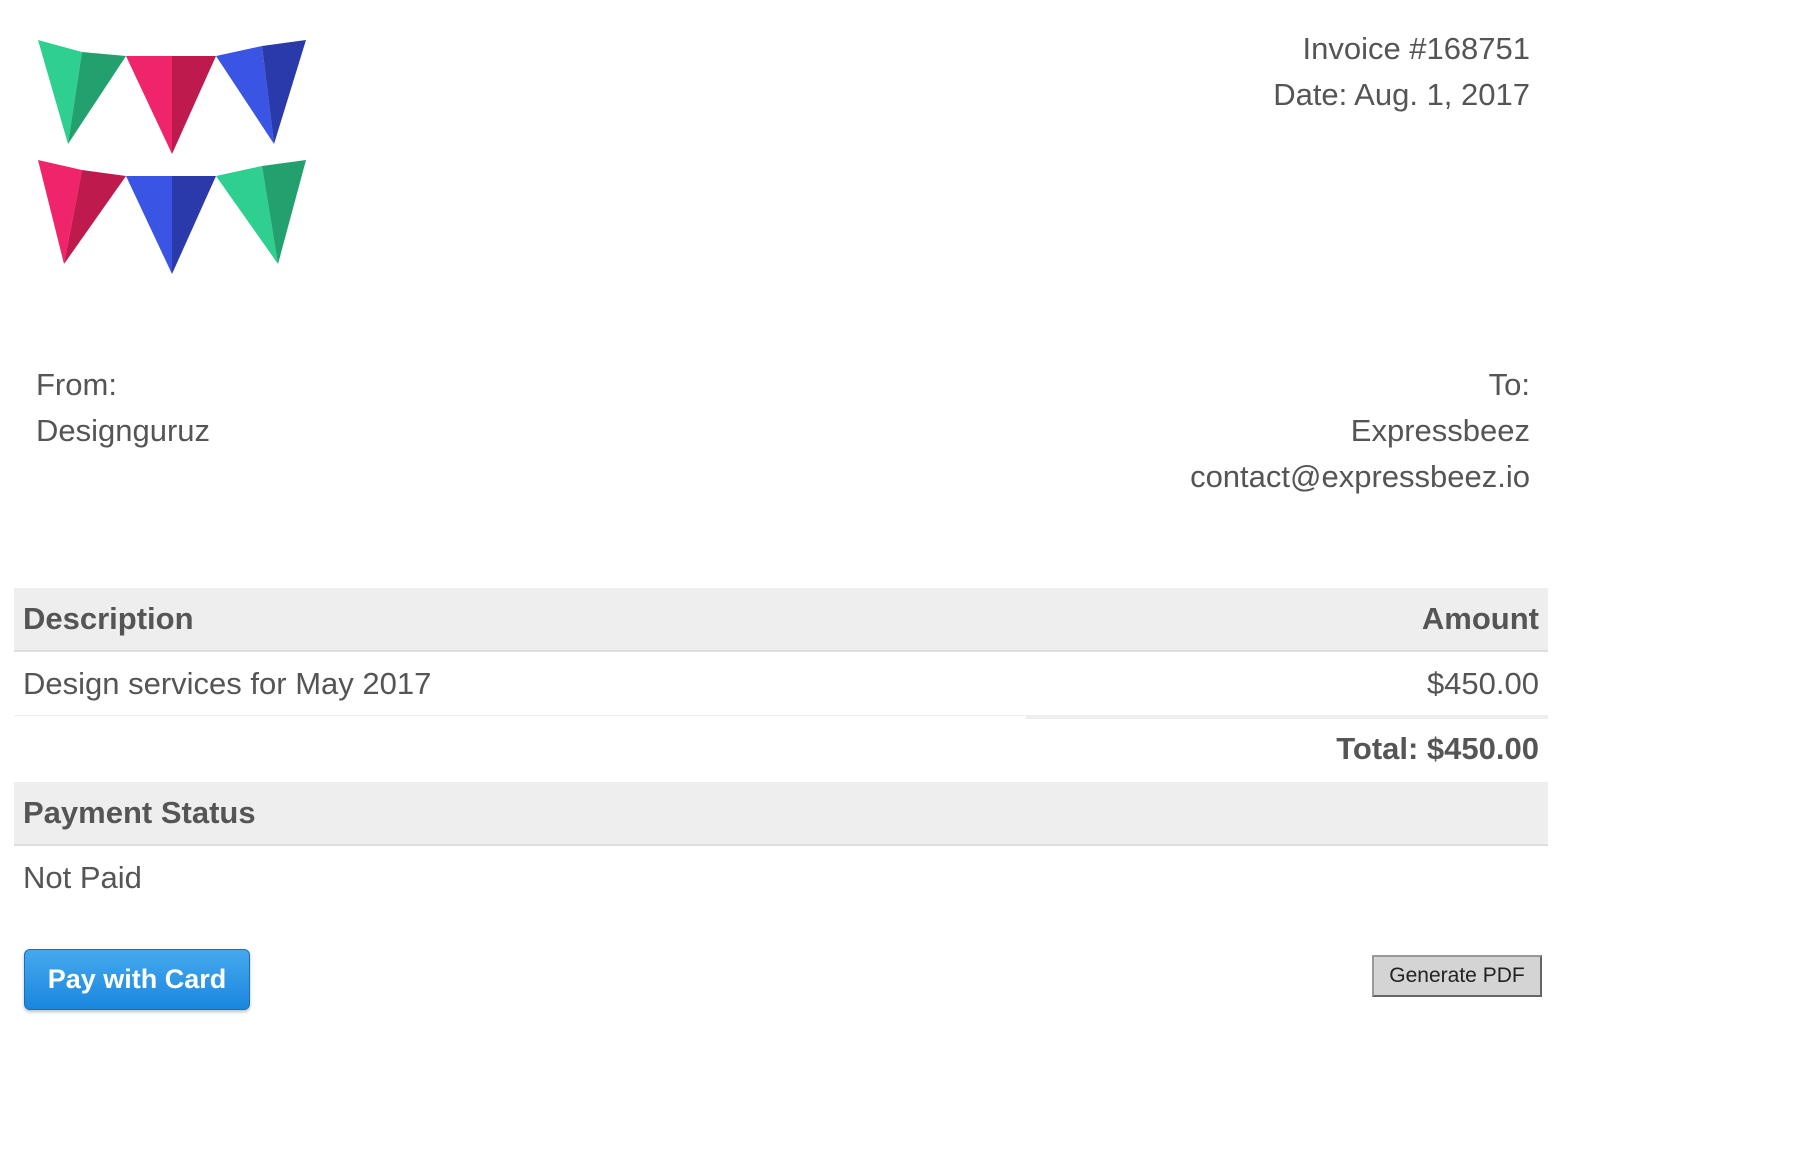 This screenshot has width=1798, height=1176. What do you see at coordinates (76, 384) in the screenshot?
I see `from-label: From:` at bounding box center [76, 384].